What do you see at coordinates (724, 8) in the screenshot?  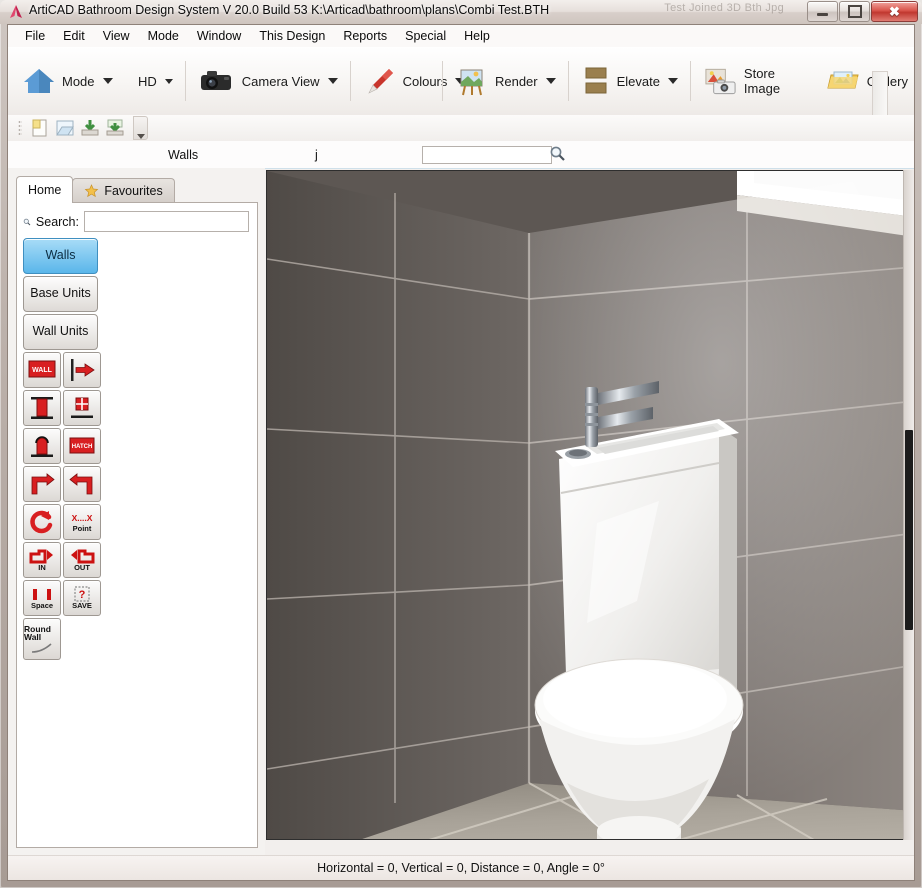 I see `window-ghost-title: Test Joined 3D Bth Jpg` at bounding box center [724, 8].